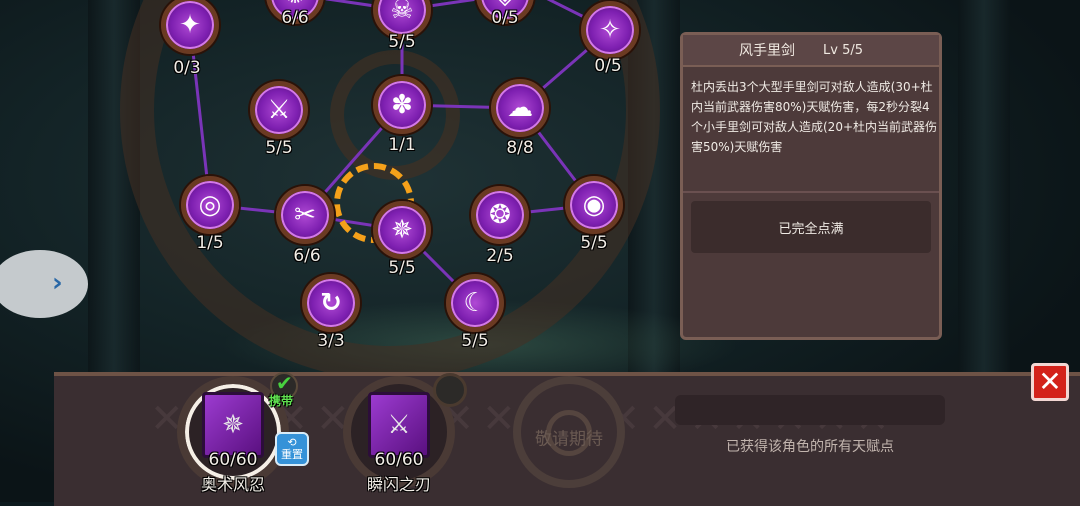 The image size is (1080, 506). Describe the element at coordinates (811, 227) in the screenshot. I see `max-level-status: 已完全点满` at that location.